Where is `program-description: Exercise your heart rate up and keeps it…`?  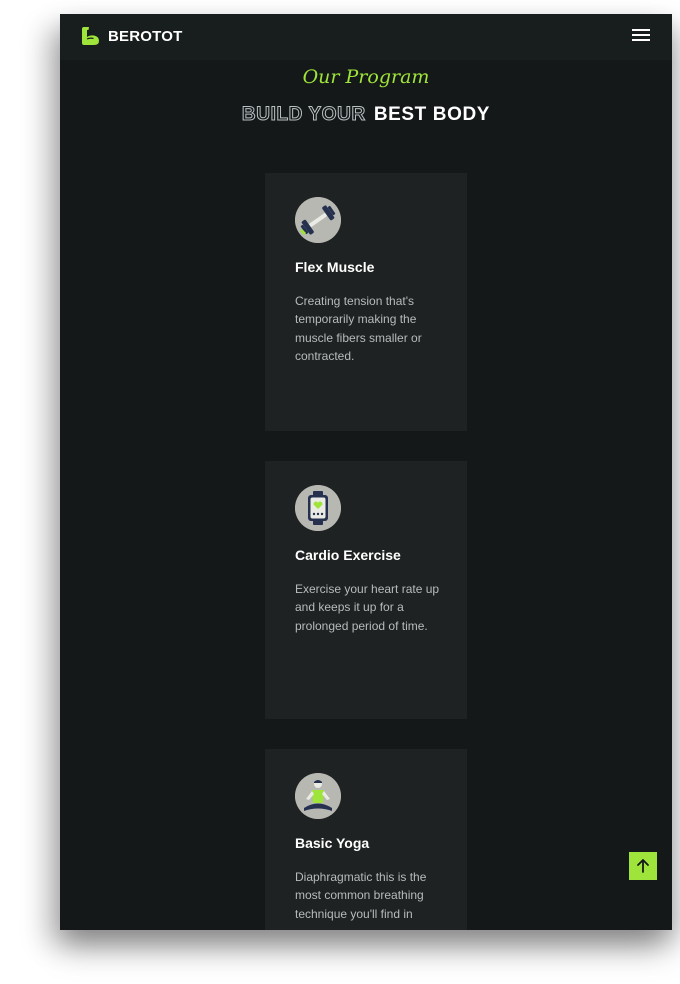
program-description: Exercise your heart rate up and keeps it… is located at coordinates (367, 607).